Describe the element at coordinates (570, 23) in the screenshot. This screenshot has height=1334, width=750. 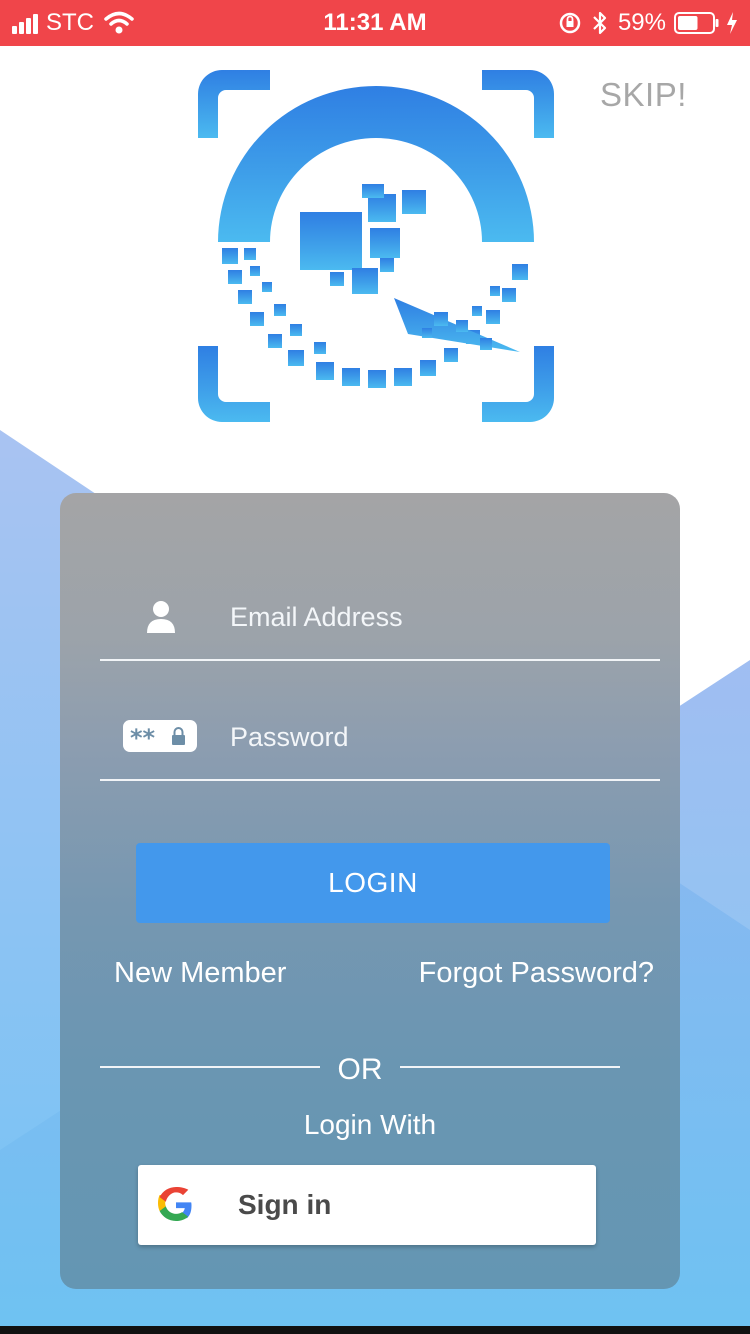
I see `rotation-lock-icon` at that location.